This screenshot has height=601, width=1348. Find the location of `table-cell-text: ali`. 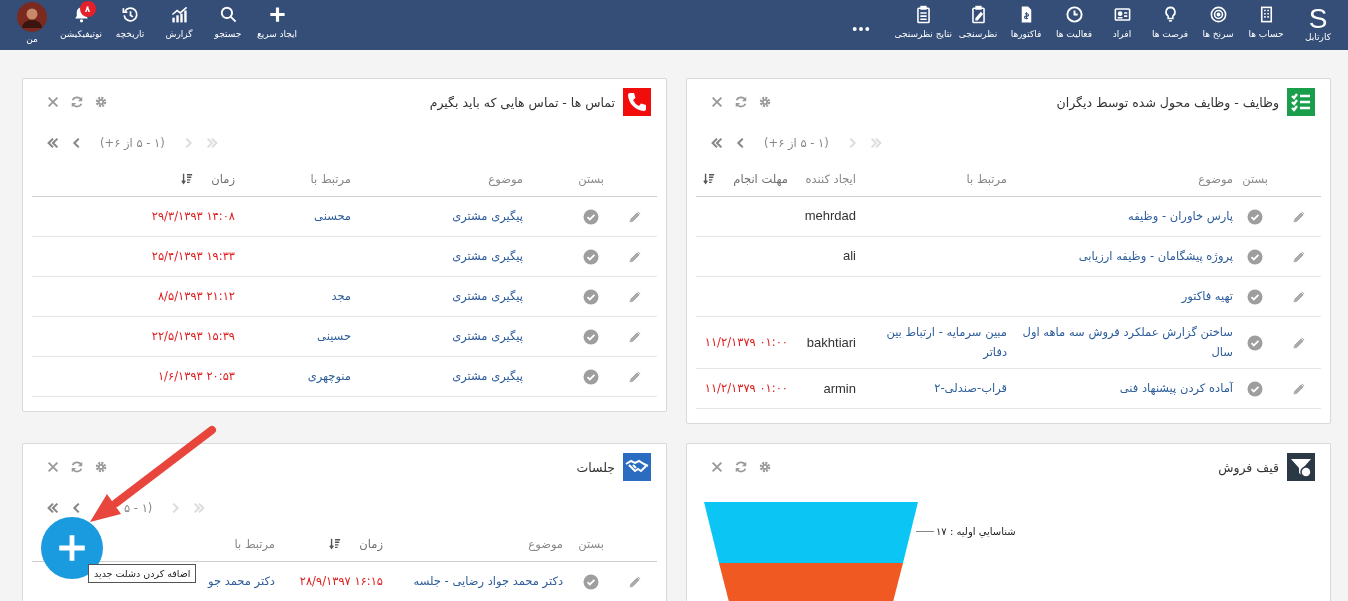

table-cell-text: ali is located at coordinates (849, 256).